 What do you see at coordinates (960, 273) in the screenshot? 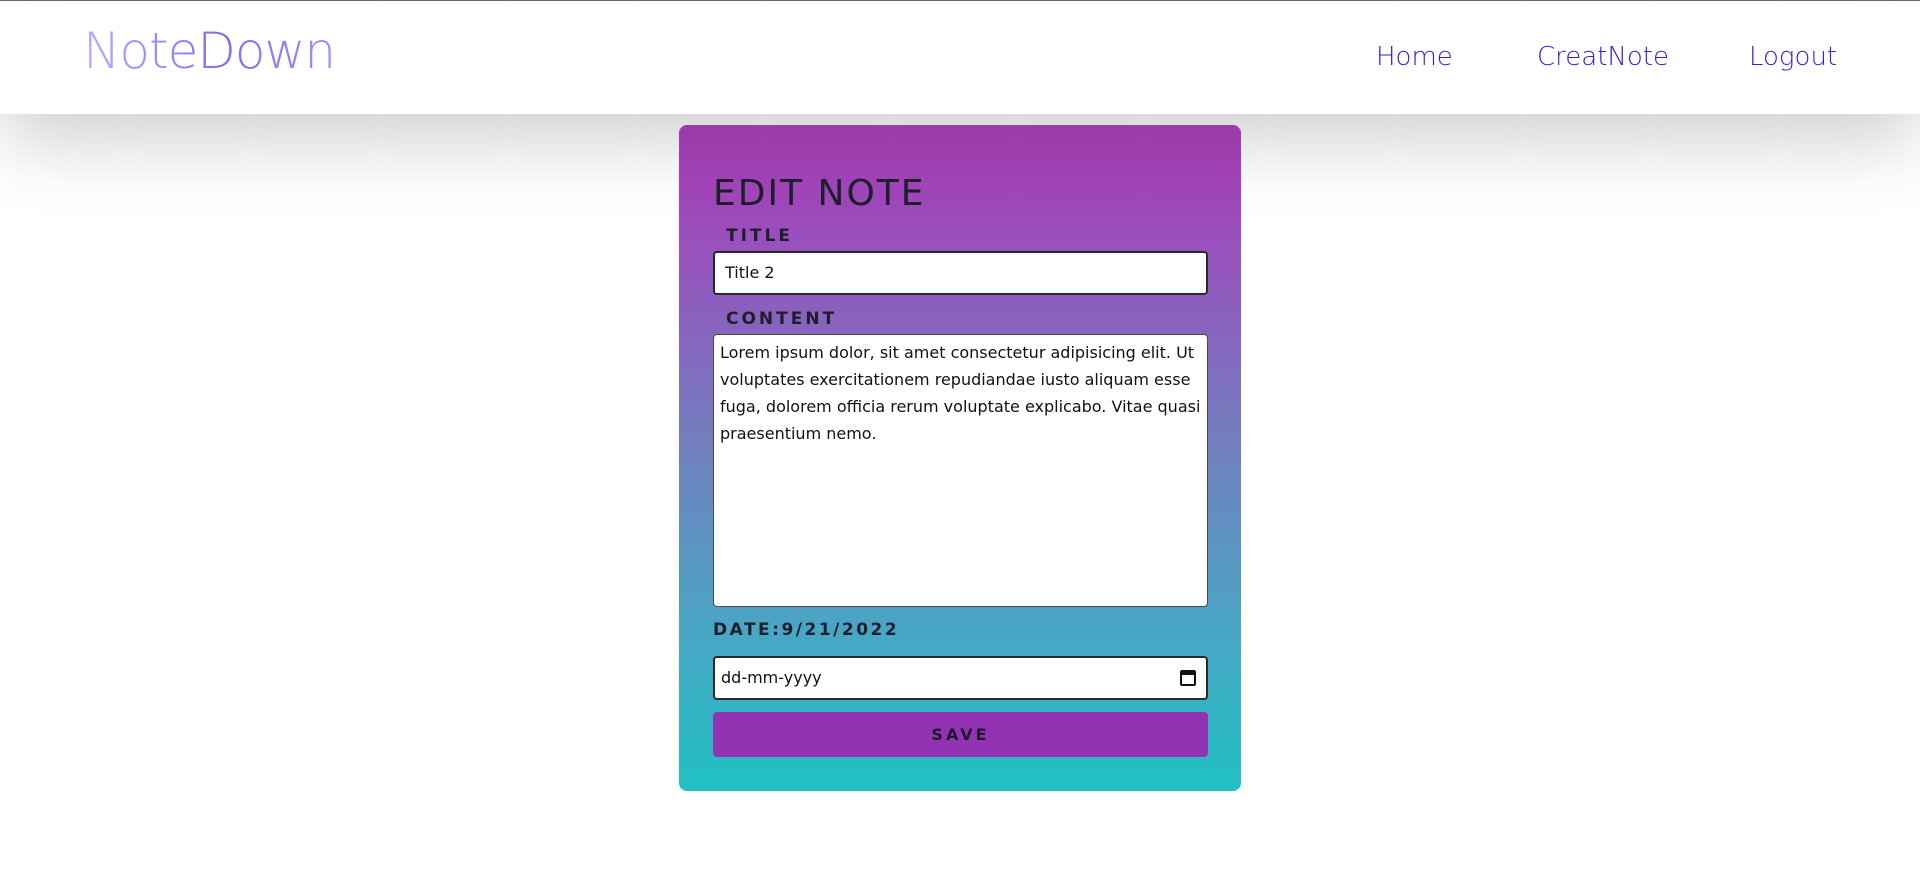
I see `title-input: Title 2` at bounding box center [960, 273].